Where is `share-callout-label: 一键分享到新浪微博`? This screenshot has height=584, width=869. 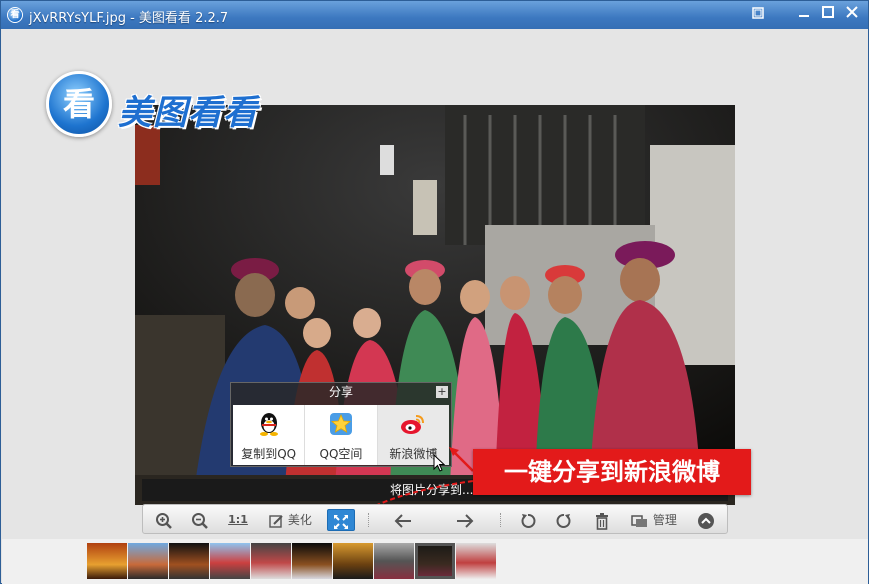
share-callout-label: 一键分享到新浪微博 is located at coordinates (612, 472).